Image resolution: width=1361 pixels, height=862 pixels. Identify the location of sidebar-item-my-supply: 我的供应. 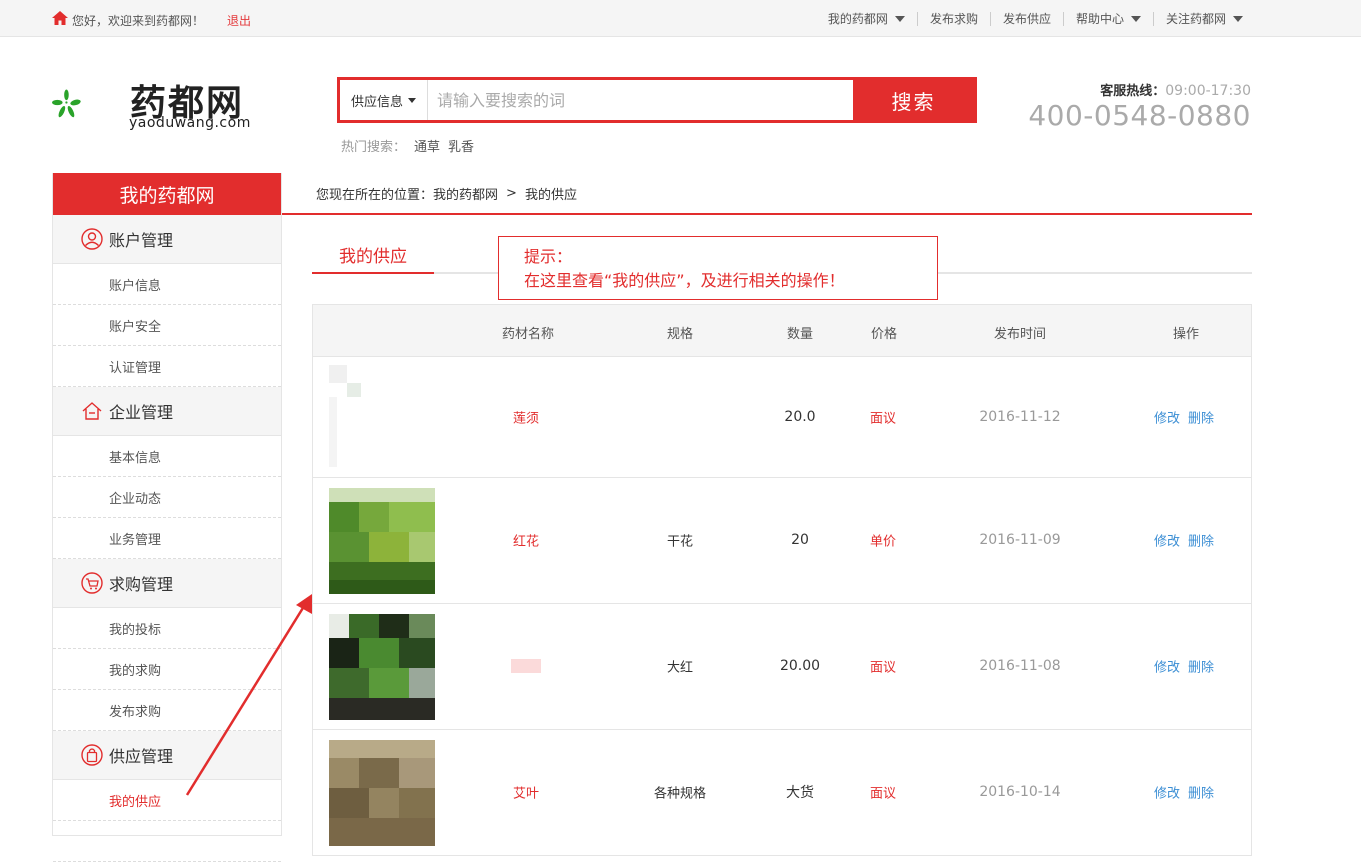
(167, 800).